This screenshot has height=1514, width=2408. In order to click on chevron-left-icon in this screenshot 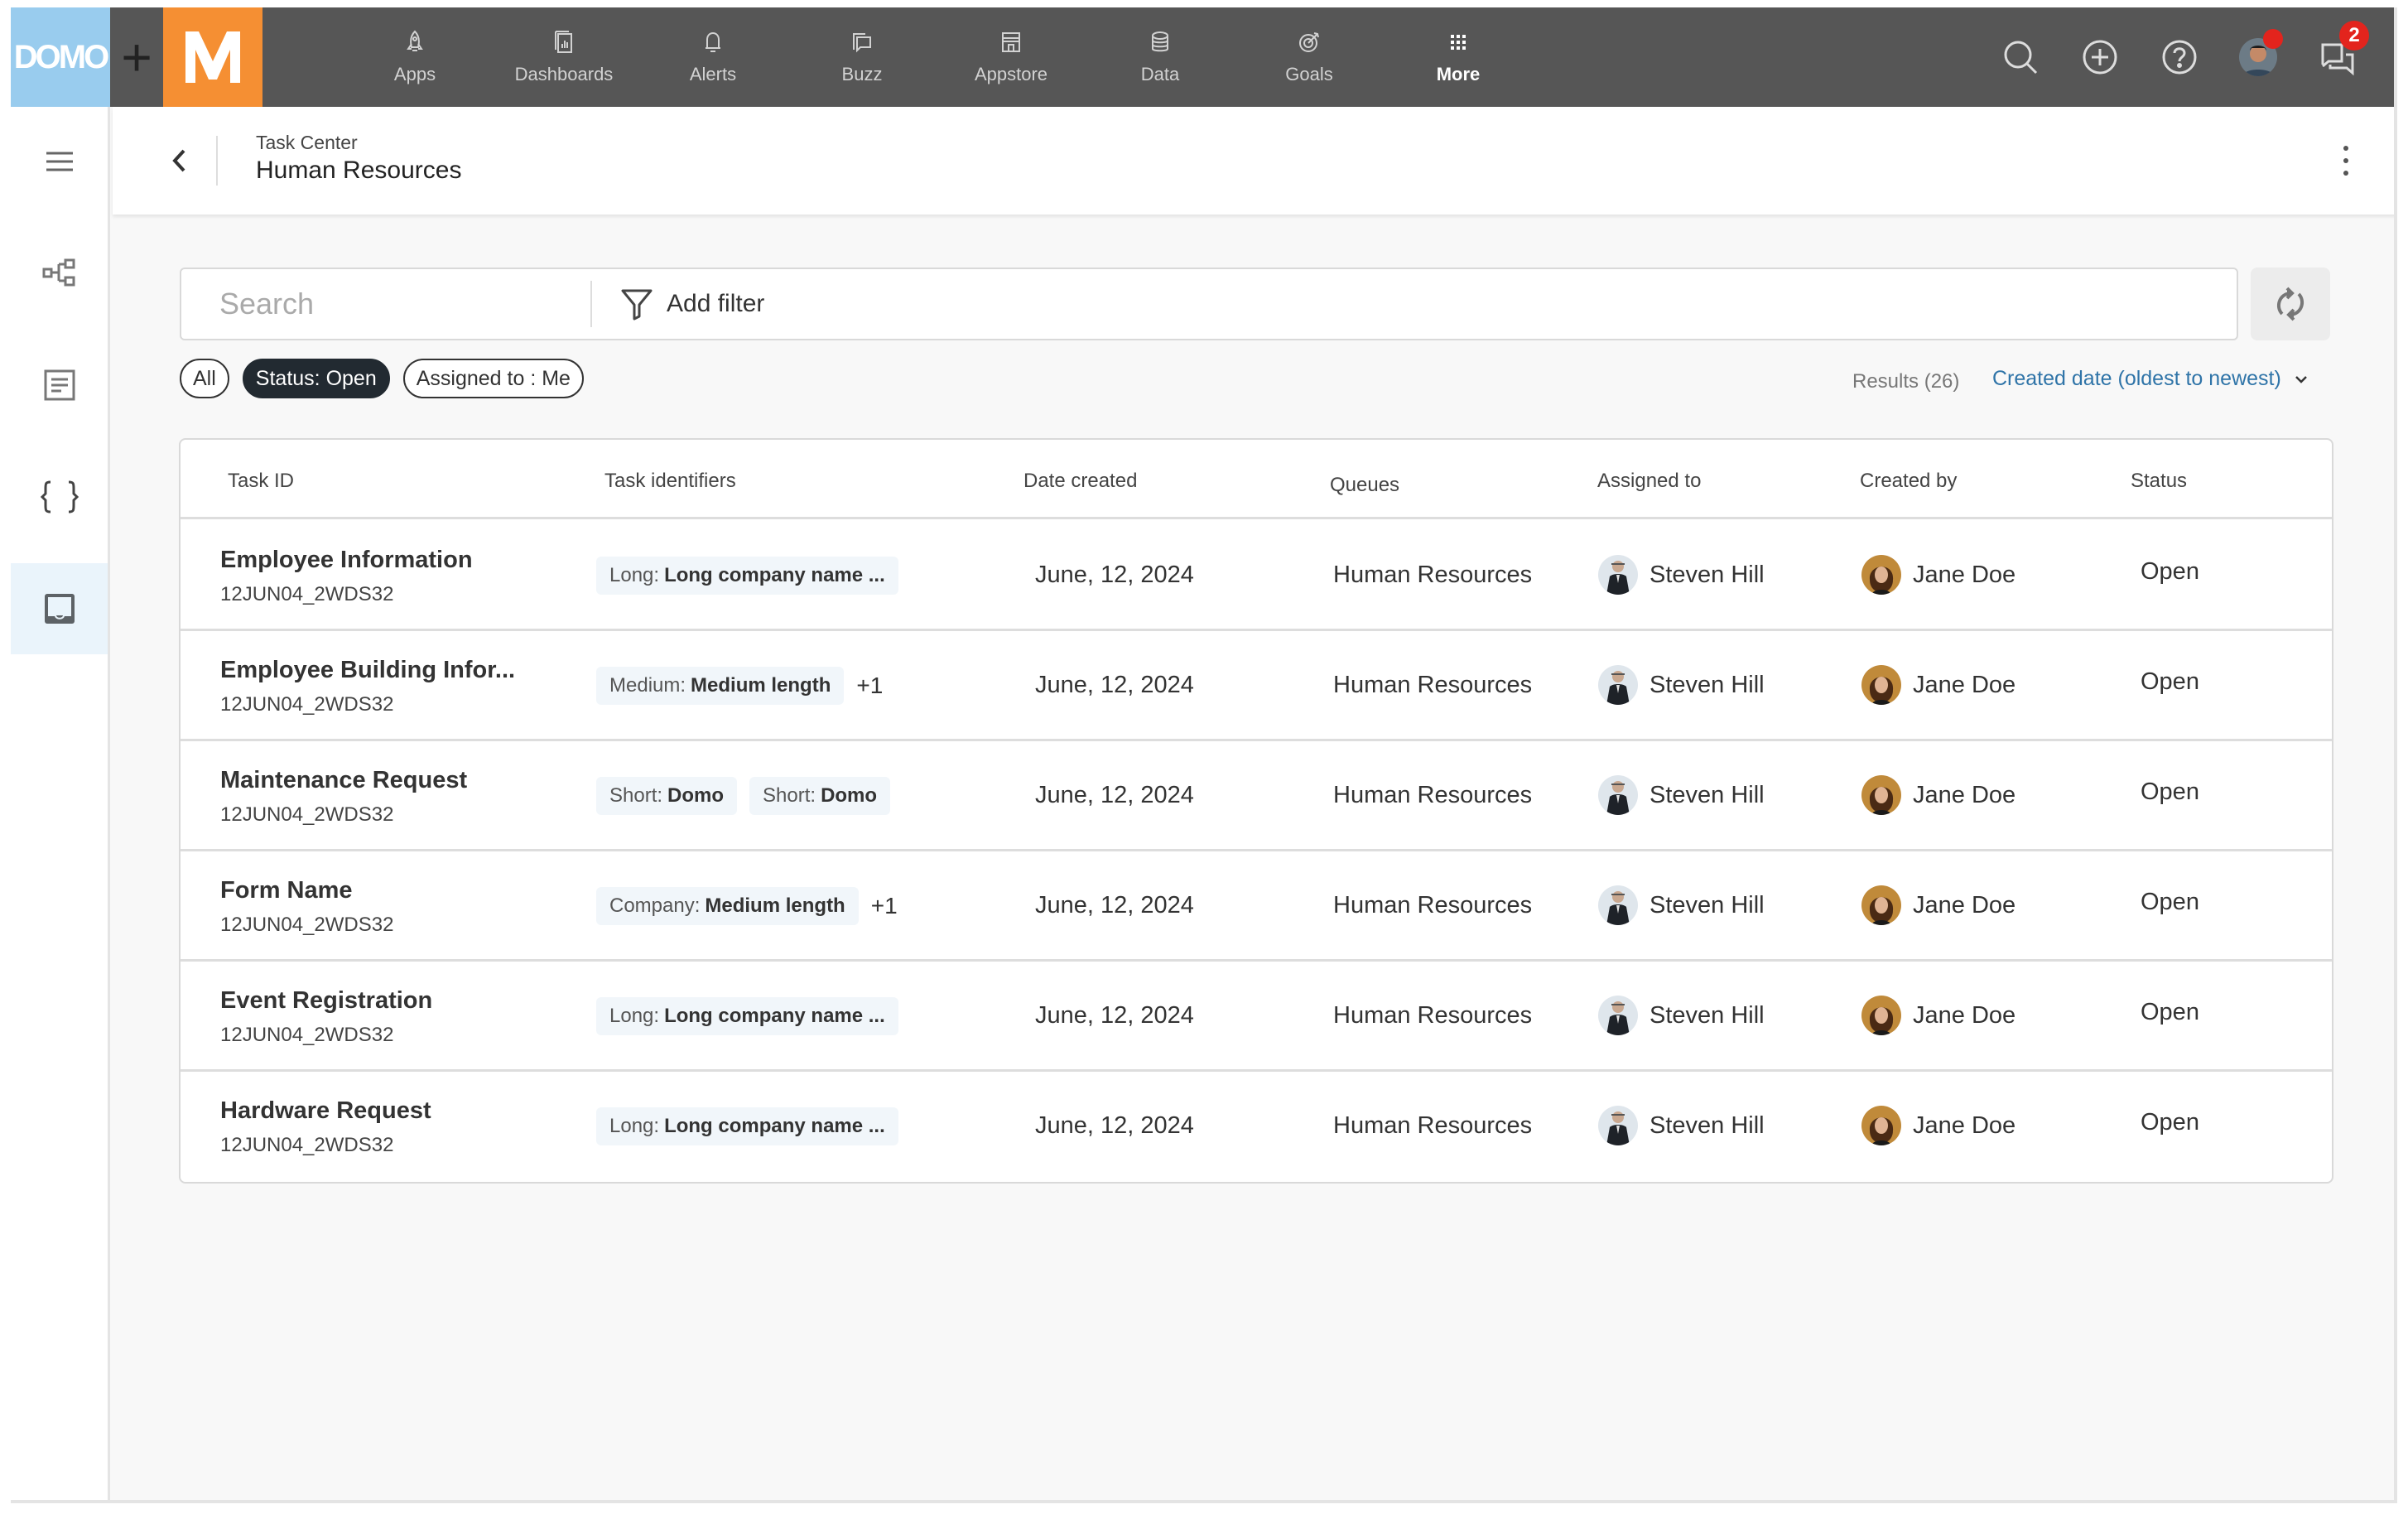, I will do `click(179, 161)`.